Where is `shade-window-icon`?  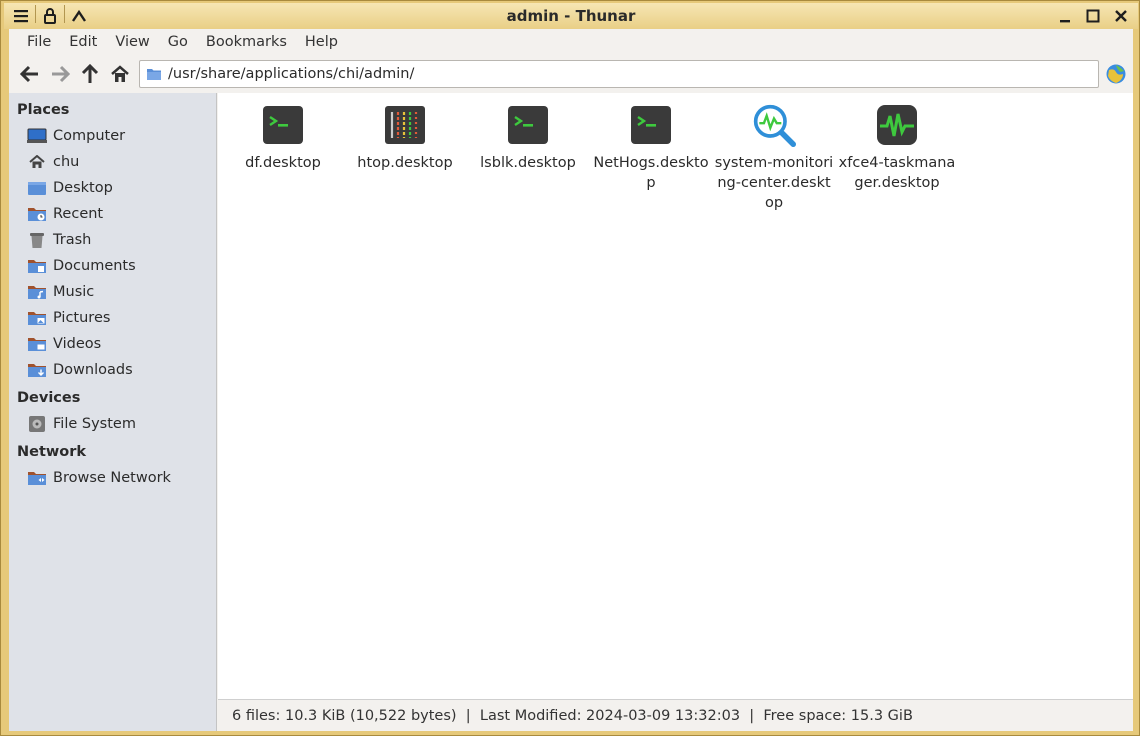
shade-window-icon is located at coordinates (79, 16).